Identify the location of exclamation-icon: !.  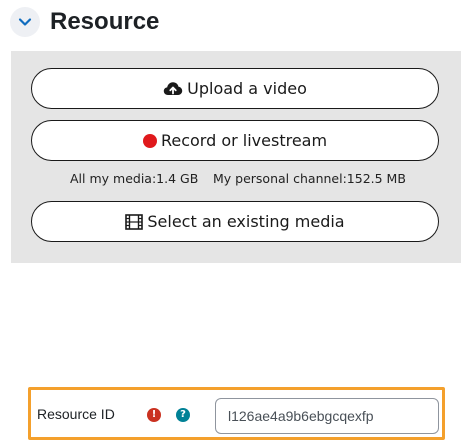
(154, 415).